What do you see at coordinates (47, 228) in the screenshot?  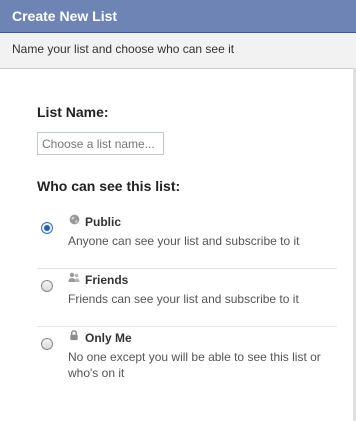 I see `radio-public` at bounding box center [47, 228].